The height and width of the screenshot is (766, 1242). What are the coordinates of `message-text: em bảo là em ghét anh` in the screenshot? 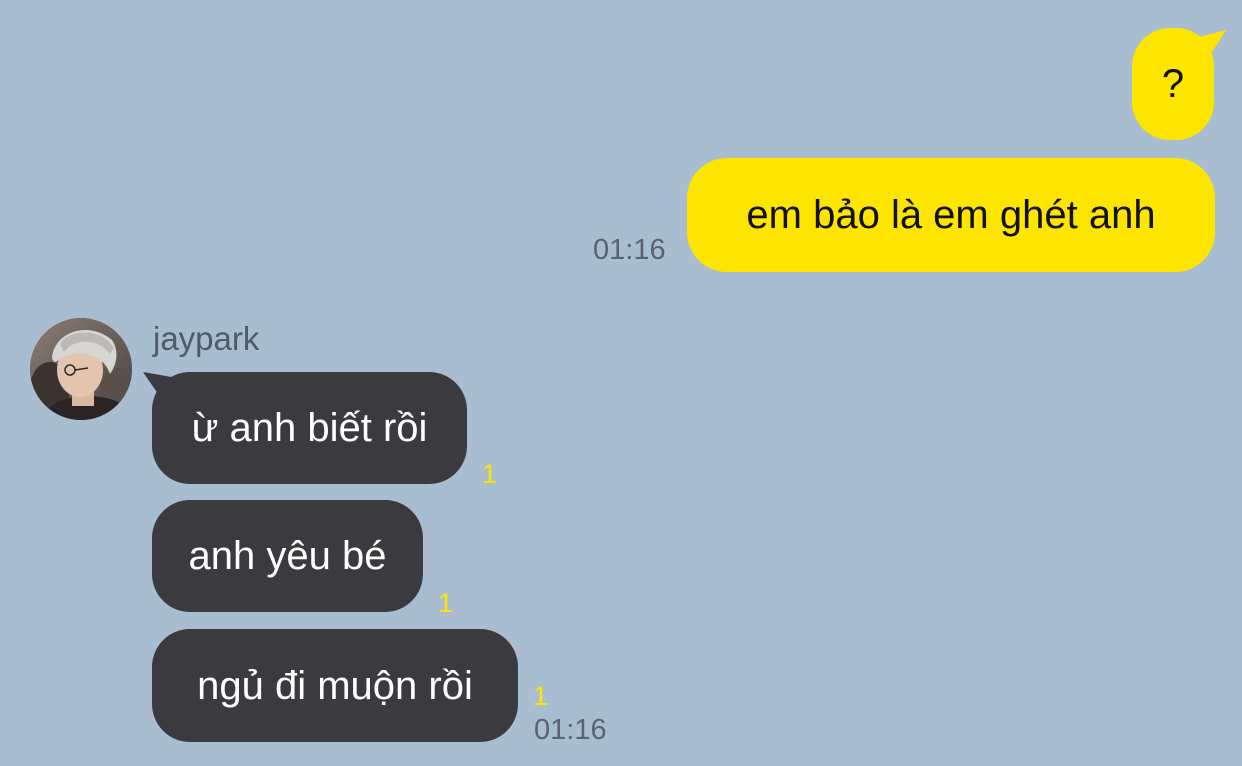 It's located at (951, 215).